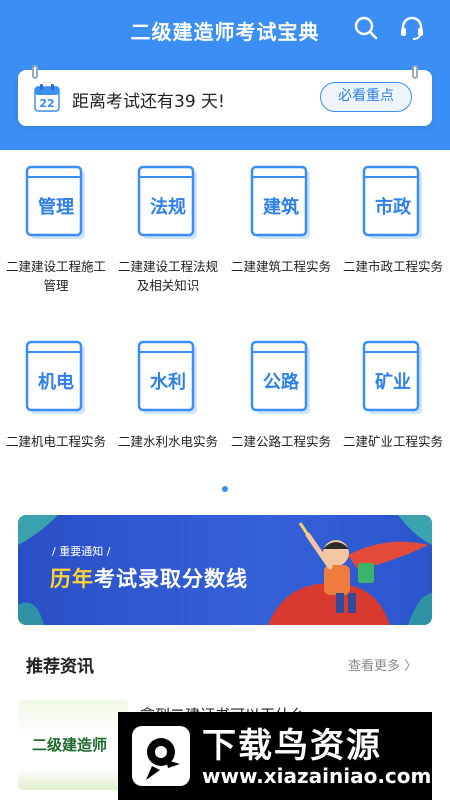 The width and height of the screenshot is (450, 800). I want to click on subject-item: 法规 二建建设工程法规及相关知识, so click(168, 230).